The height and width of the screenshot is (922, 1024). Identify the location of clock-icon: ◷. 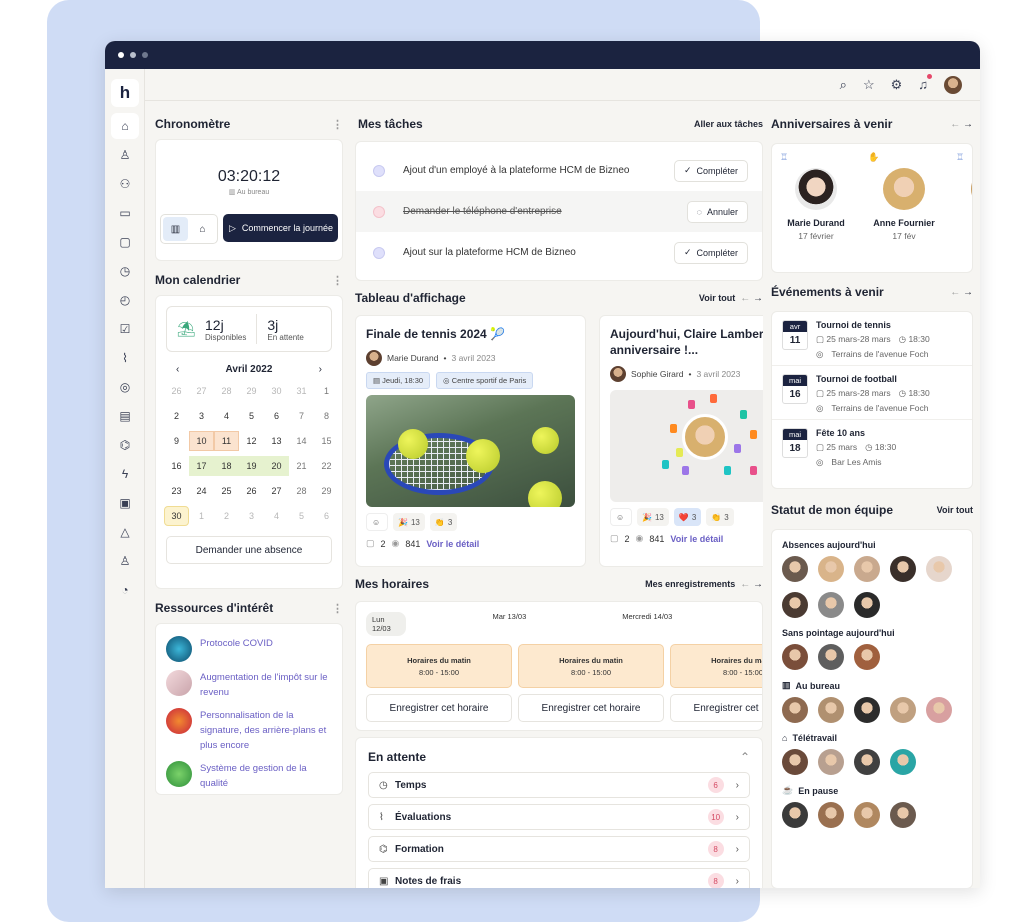
(125, 271).